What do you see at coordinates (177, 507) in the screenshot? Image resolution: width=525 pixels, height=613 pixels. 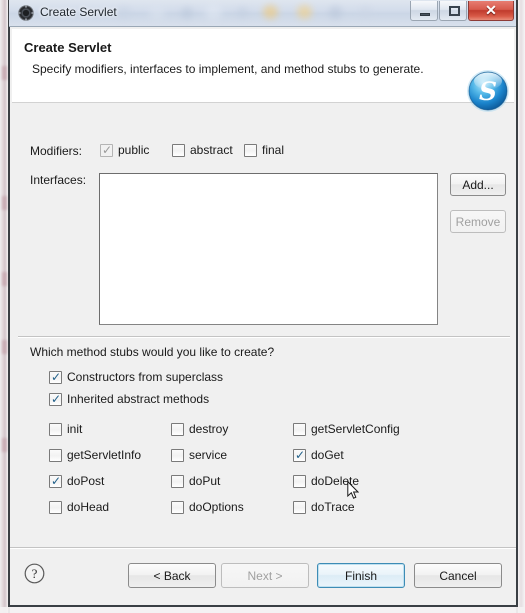 I see `stub-checkbox-dooptions` at bounding box center [177, 507].